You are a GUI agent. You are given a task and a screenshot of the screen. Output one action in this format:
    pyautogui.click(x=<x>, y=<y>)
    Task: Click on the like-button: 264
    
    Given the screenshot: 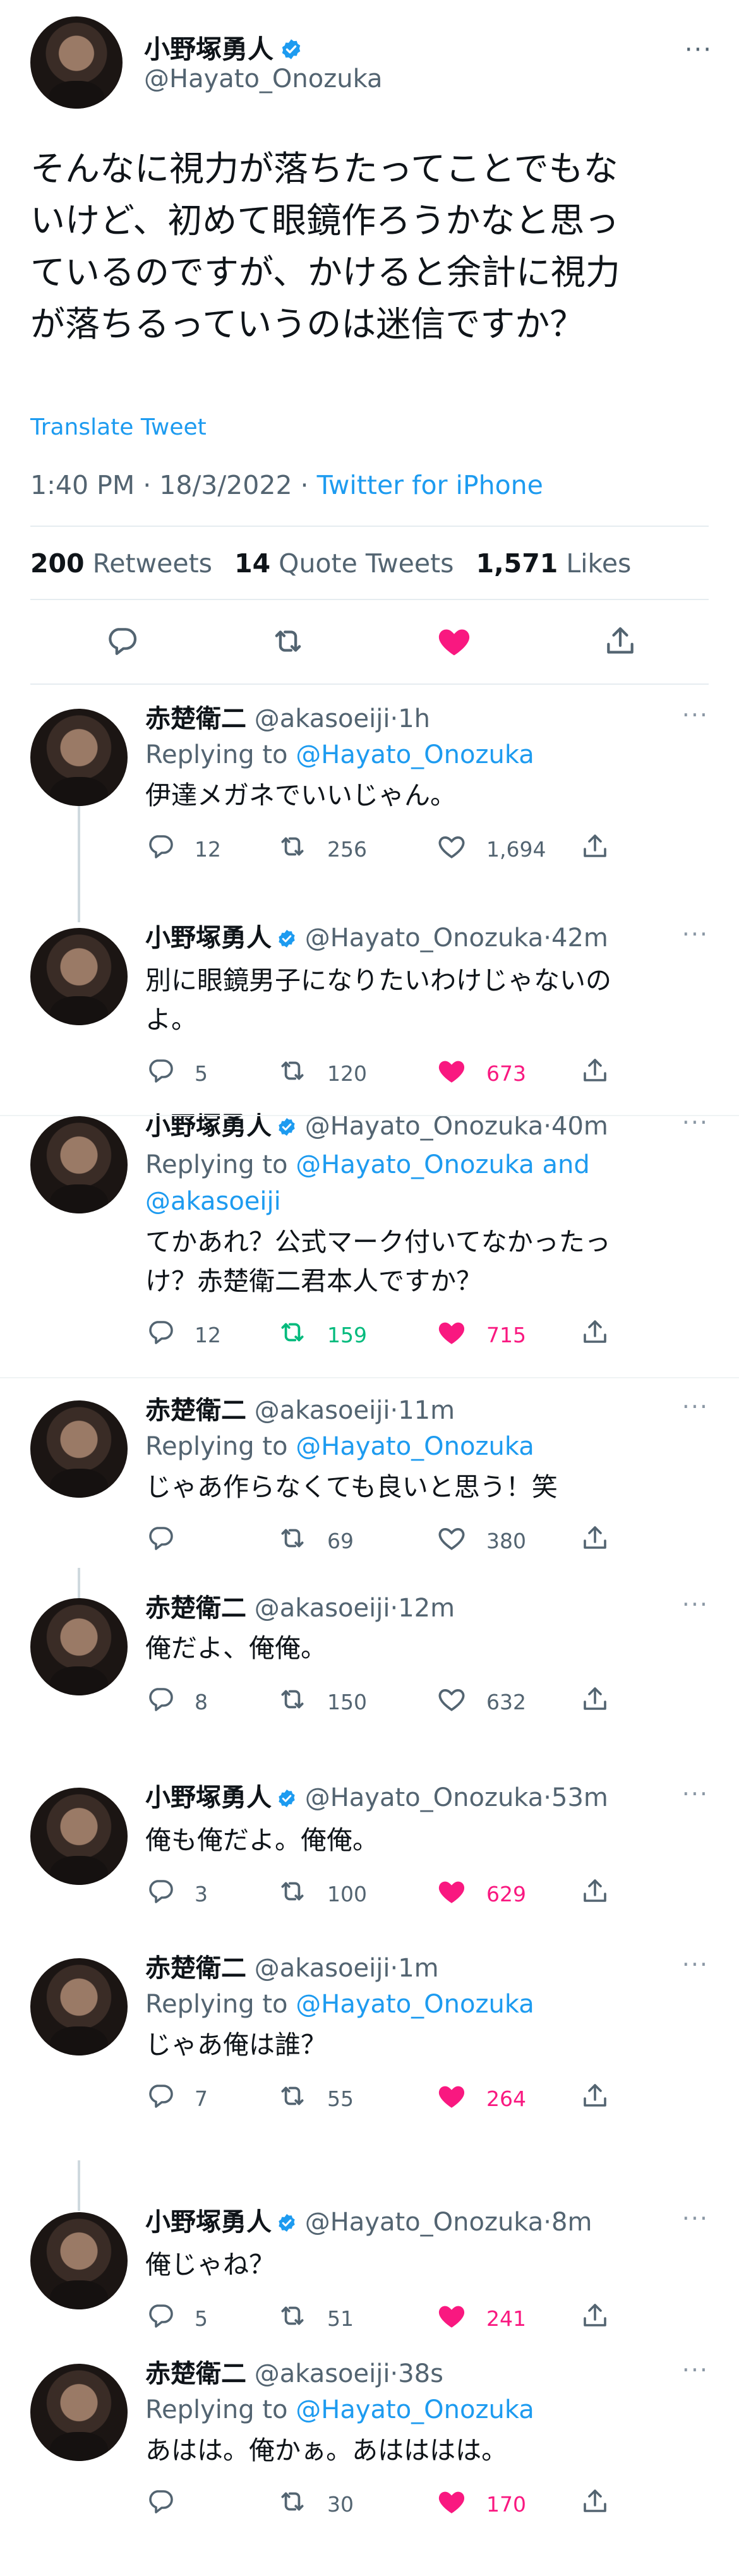 What is the action you would take?
    pyautogui.click(x=481, y=2098)
    